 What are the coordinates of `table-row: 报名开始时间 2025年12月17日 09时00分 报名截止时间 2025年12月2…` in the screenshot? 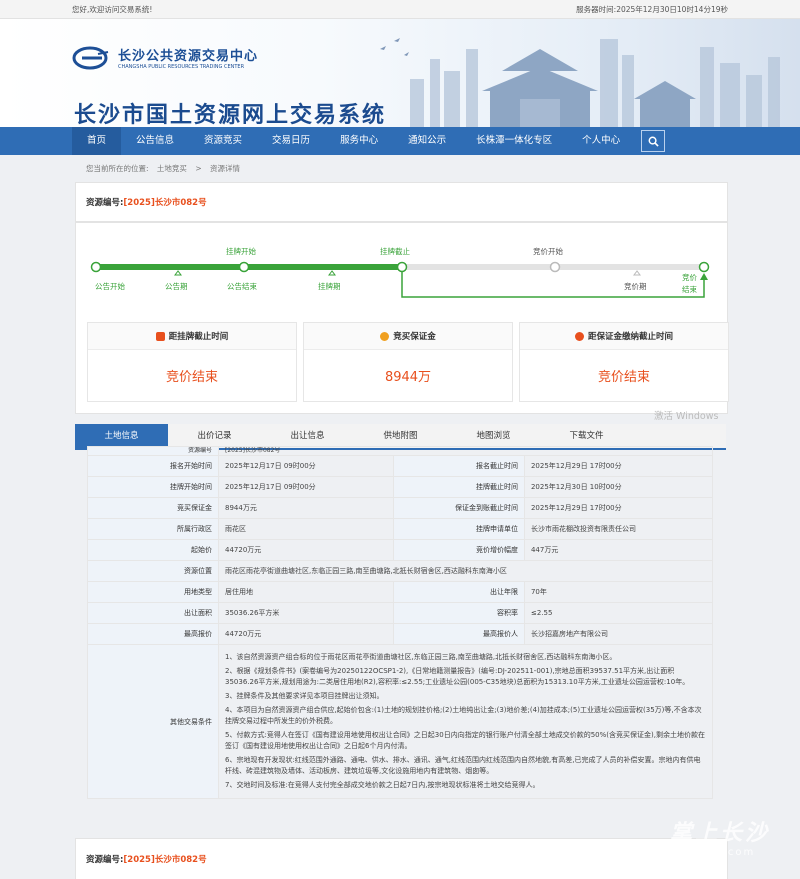 It's located at (400, 466).